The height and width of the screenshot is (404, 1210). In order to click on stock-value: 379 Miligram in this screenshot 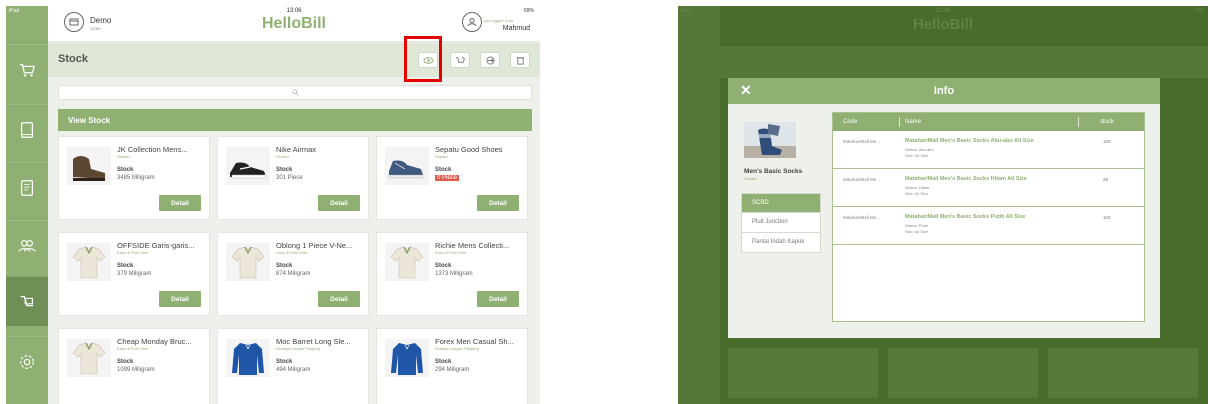, I will do `click(134, 274)`.